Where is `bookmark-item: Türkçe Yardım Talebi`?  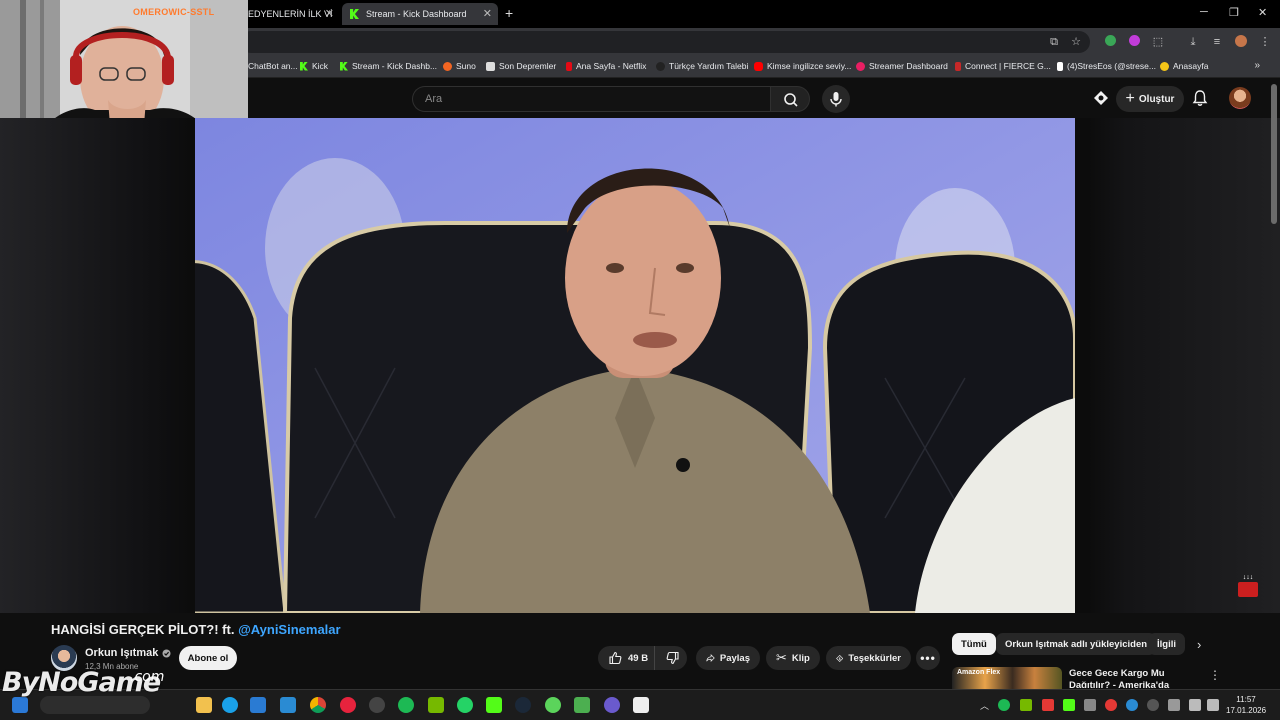
bookmark-item: Türkçe Yardım Talebi is located at coordinates (702, 66).